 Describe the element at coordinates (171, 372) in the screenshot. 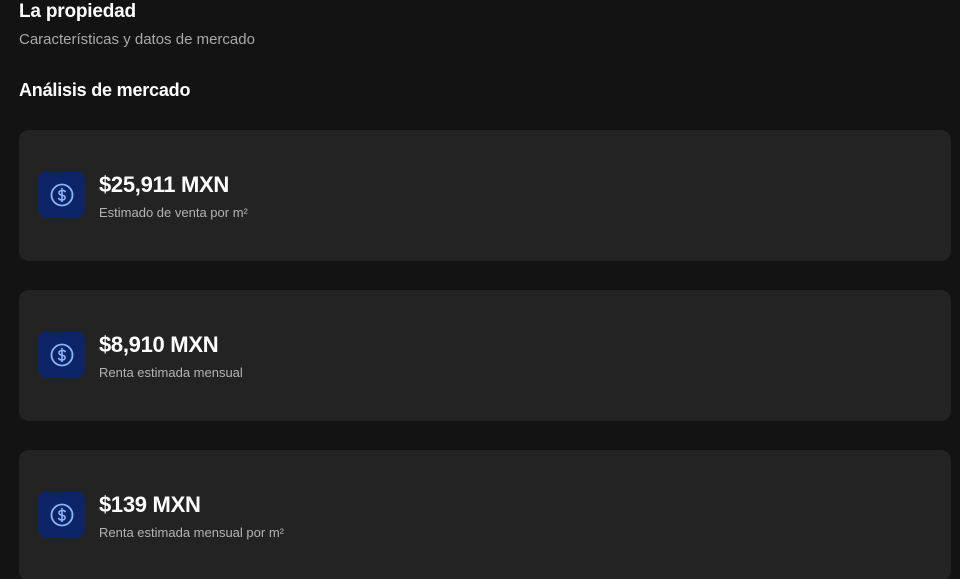

I see `monthly-rent-label: Renta estimada mensual` at that location.